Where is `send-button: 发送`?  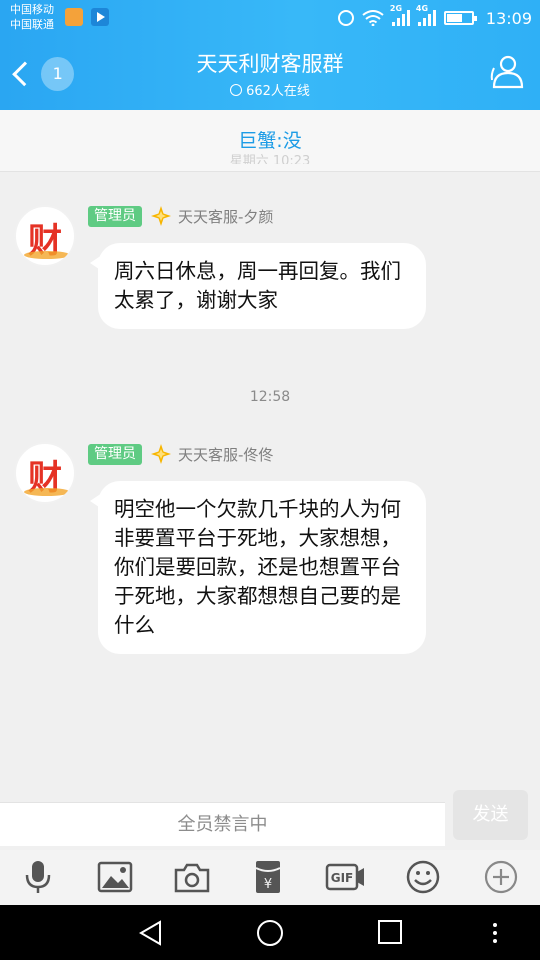
send-button: 发送 is located at coordinates (490, 815).